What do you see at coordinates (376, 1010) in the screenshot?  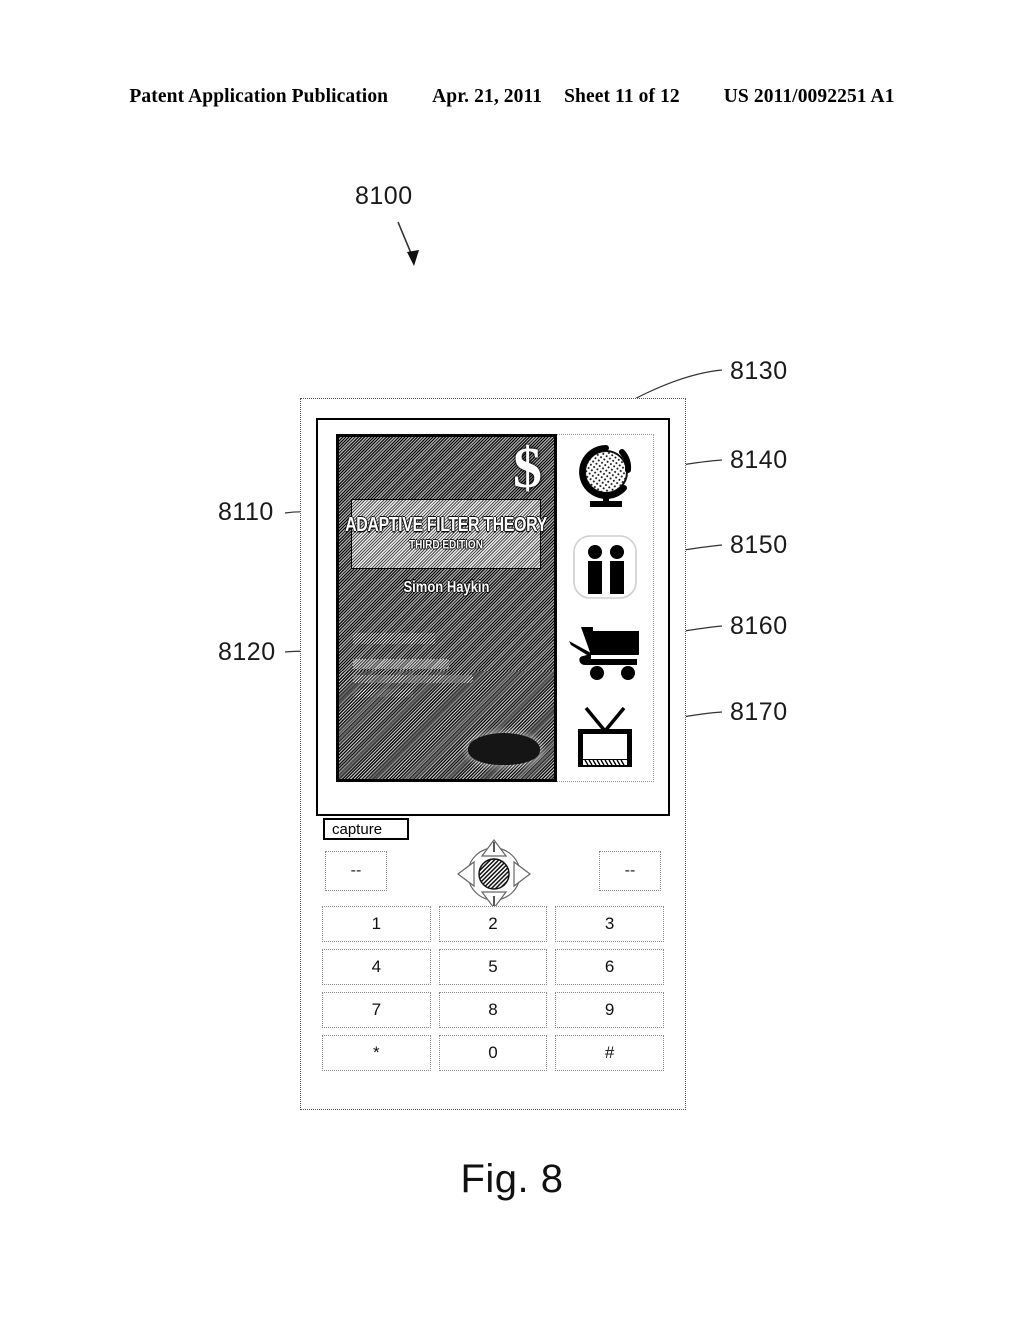 I see `key-7: 7` at bounding box center [376, 1010].